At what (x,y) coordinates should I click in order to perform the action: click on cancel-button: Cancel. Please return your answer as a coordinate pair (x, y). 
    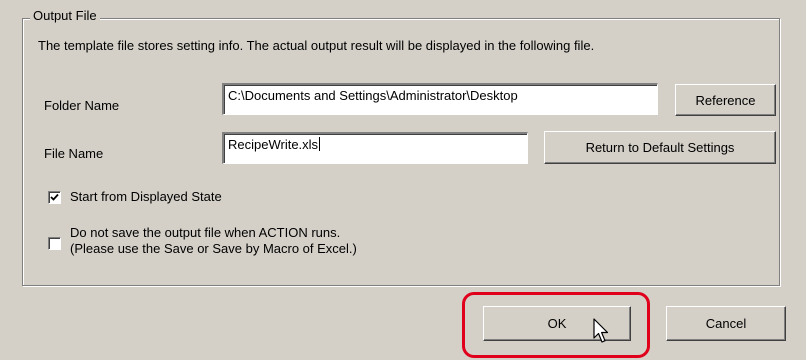
    Looking at the image, I should click on (726, 323).